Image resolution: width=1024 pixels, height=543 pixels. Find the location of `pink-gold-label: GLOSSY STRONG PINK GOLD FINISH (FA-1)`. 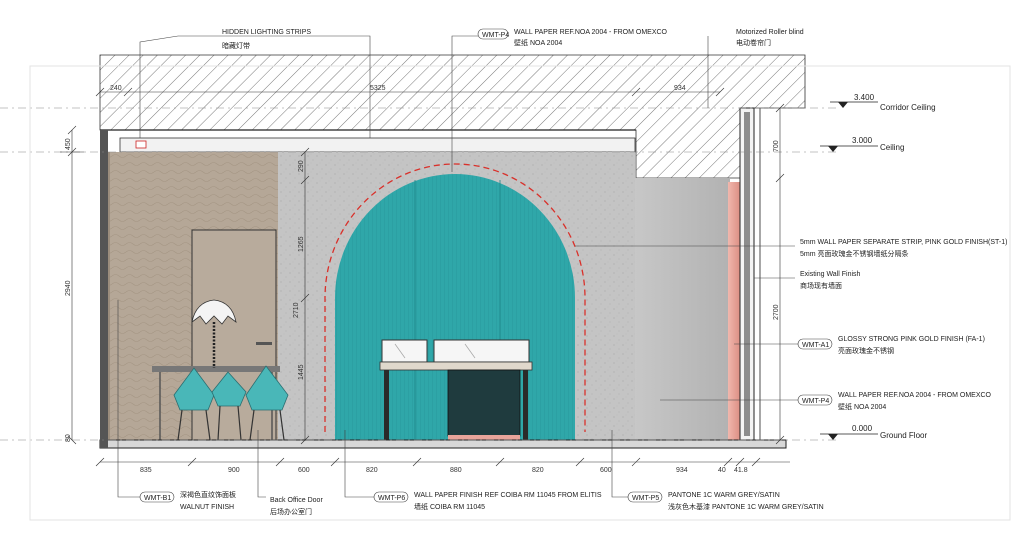

pink-gold-label: GLOSSY STRONG PINK GOLD FINISH (FA-1) is located at coordinates (911, 339).